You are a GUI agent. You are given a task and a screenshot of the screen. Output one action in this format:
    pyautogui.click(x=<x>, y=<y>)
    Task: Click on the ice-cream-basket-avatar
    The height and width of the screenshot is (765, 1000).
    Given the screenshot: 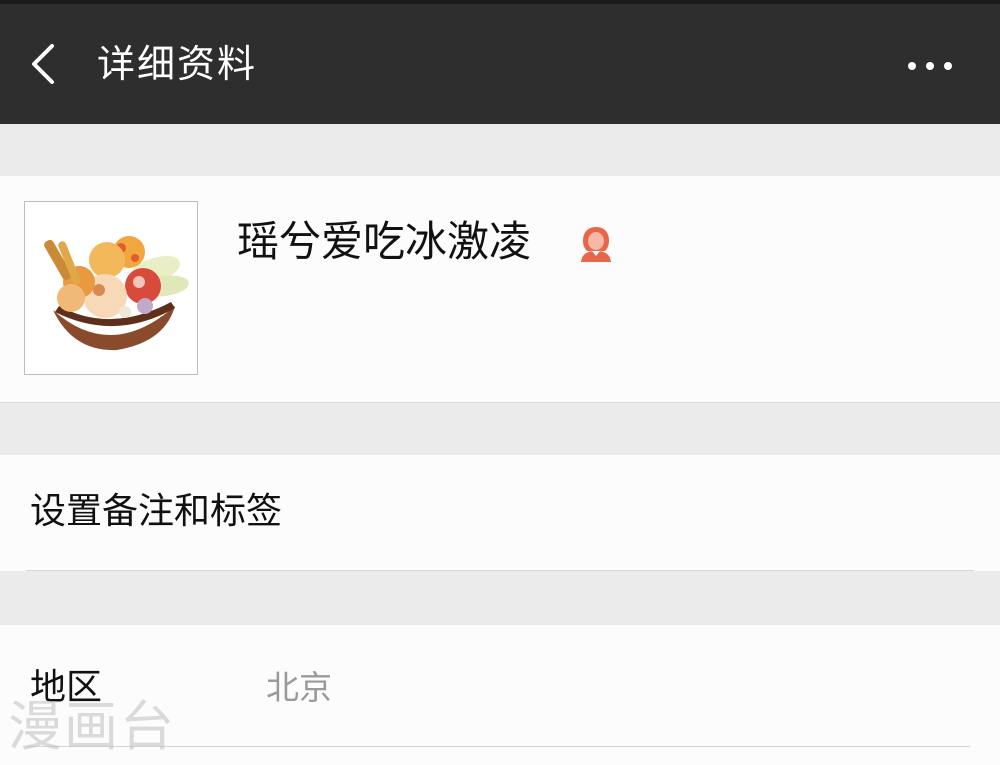 What is the action you would take?
    pyautogui.click(x=116, y=293)
    